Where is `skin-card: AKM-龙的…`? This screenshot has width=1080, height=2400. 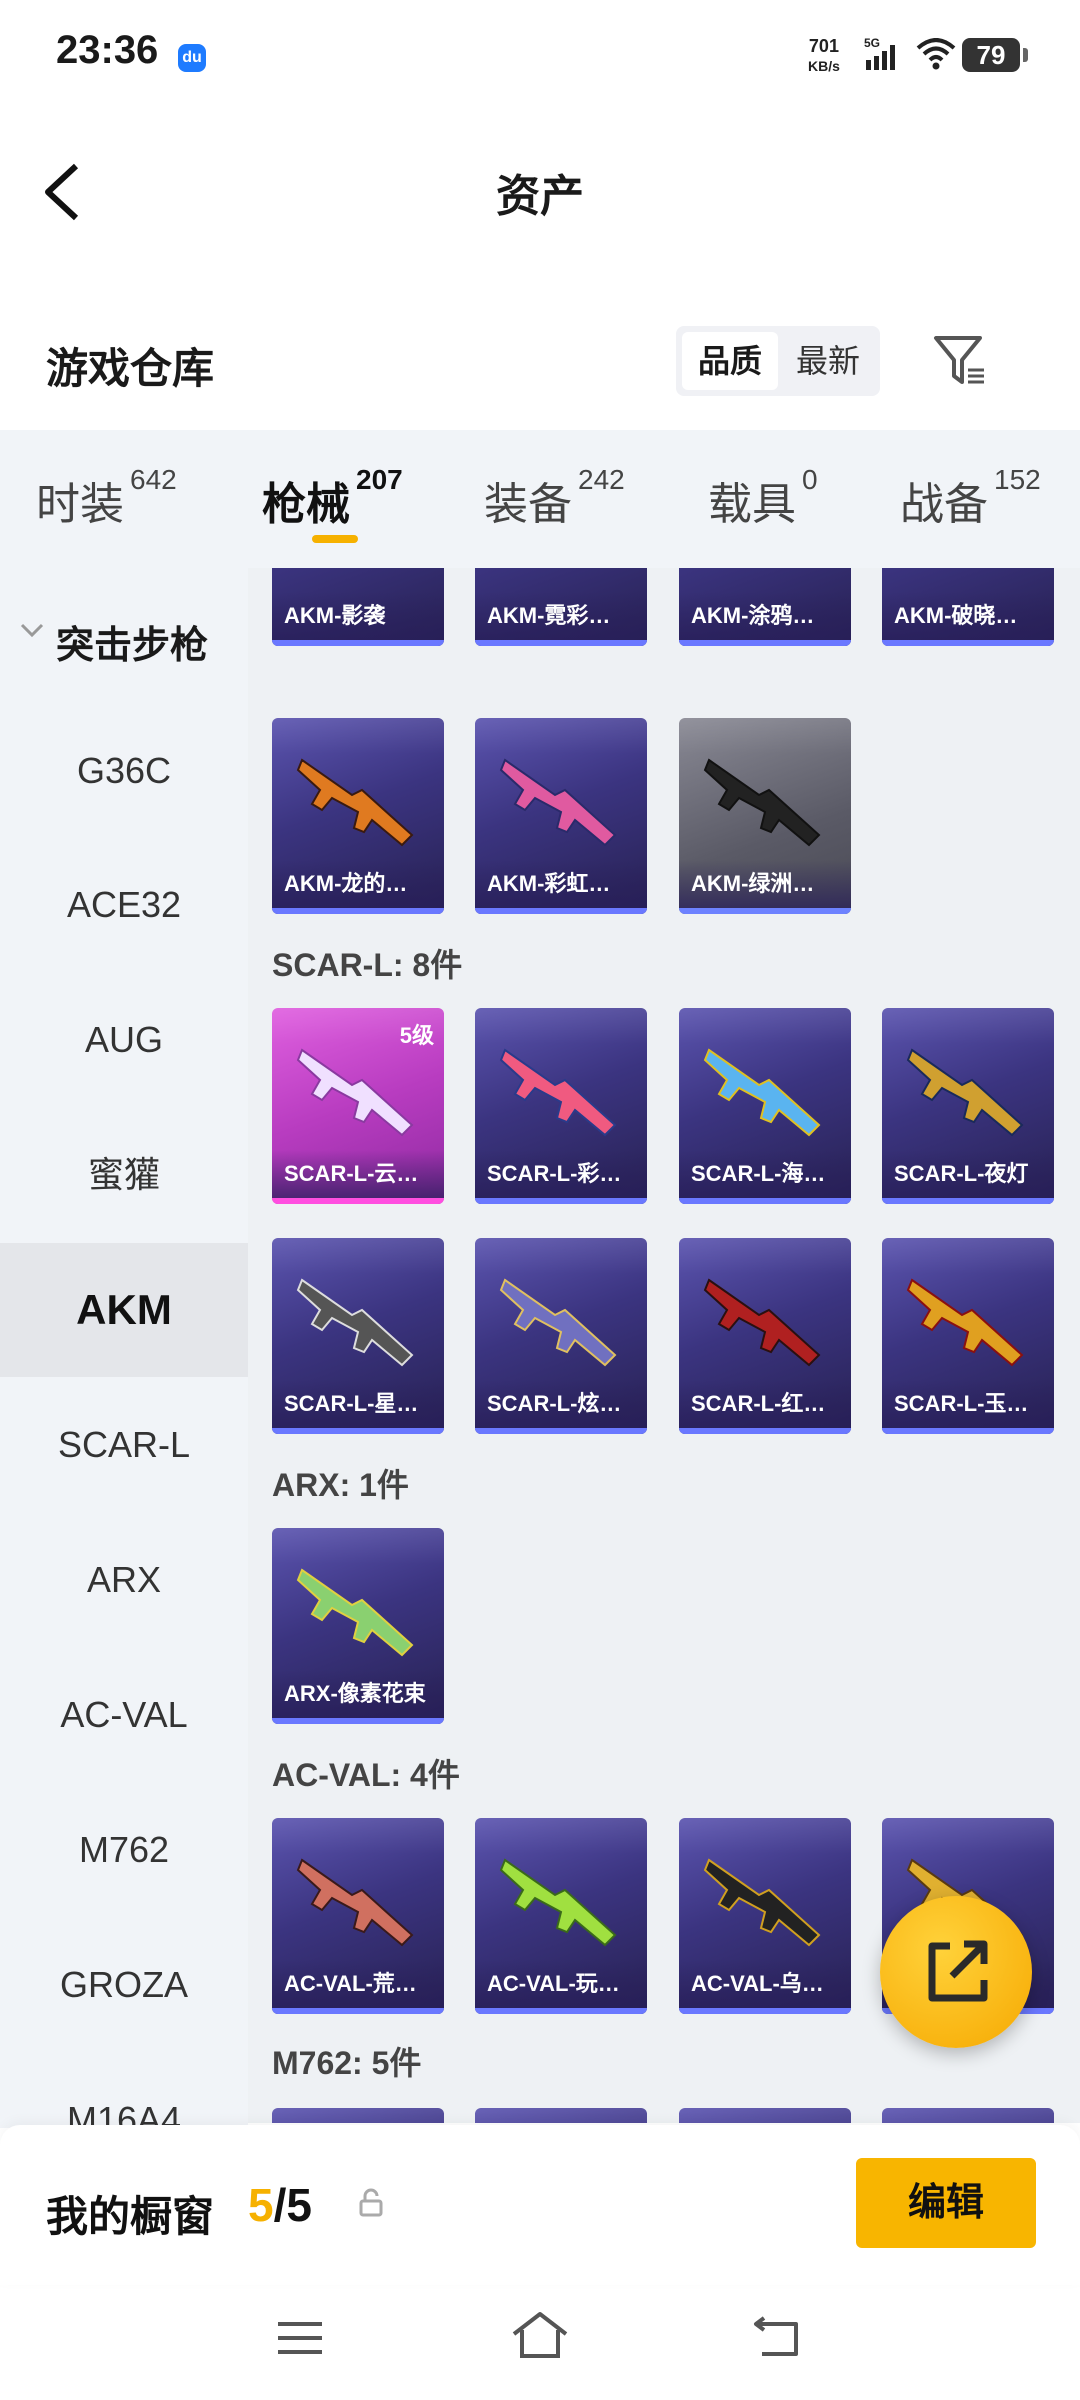 skin-card: AKM-龙的… is located at coordinates (358, 816).